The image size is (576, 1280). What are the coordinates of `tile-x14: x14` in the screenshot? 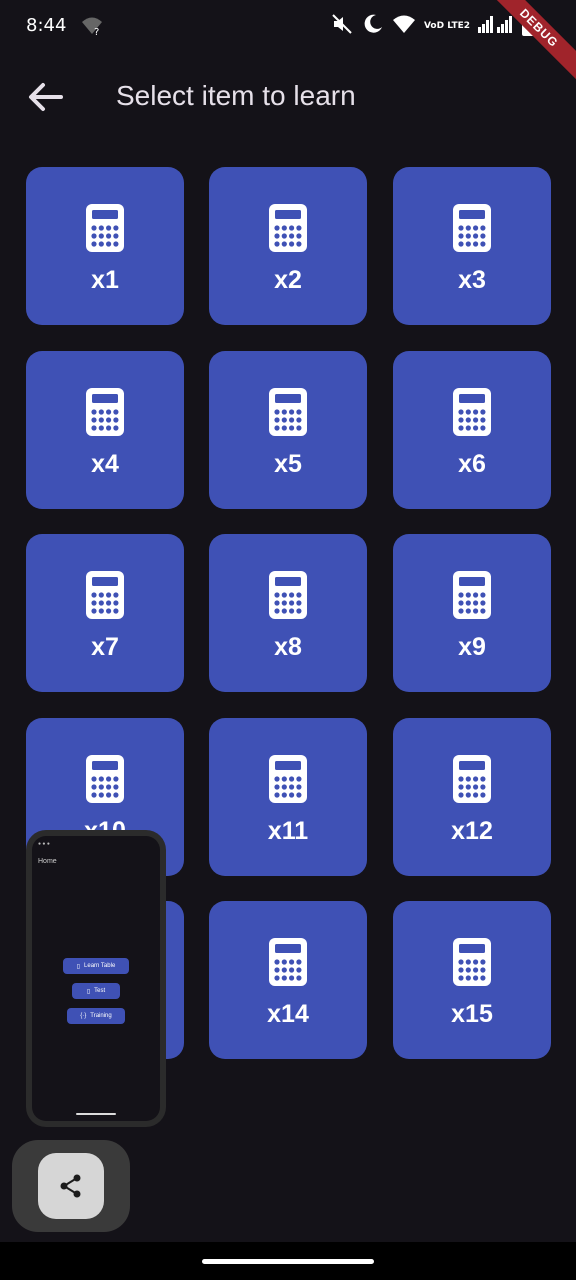 It's located at (288, 980).